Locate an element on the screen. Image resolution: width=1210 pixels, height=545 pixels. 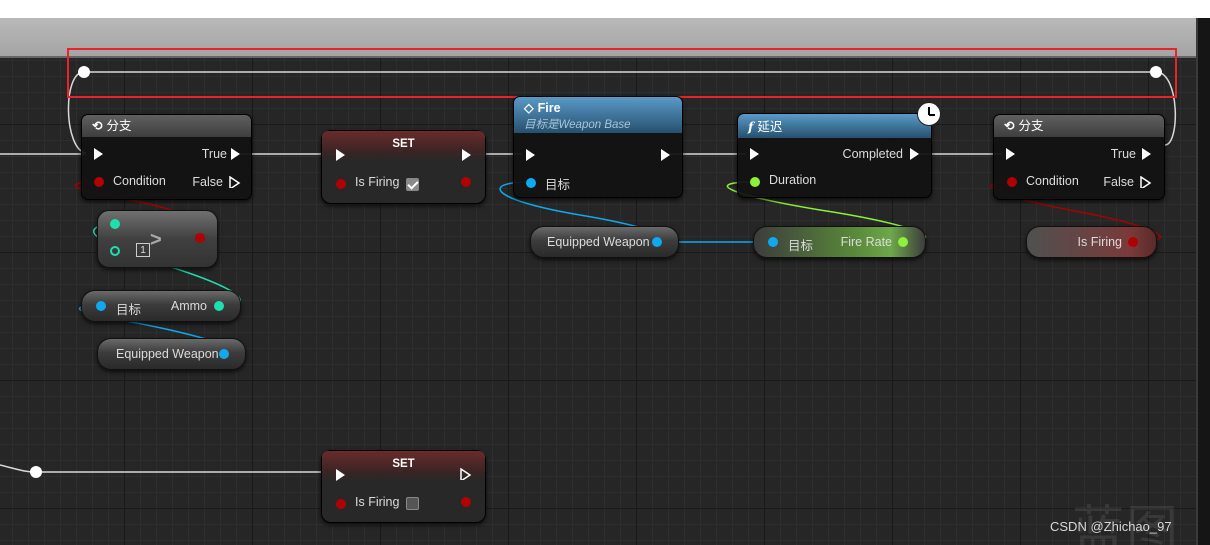
equipped-weapon-getter-2: Equipped Weapon is located at coordinates (604, 242).